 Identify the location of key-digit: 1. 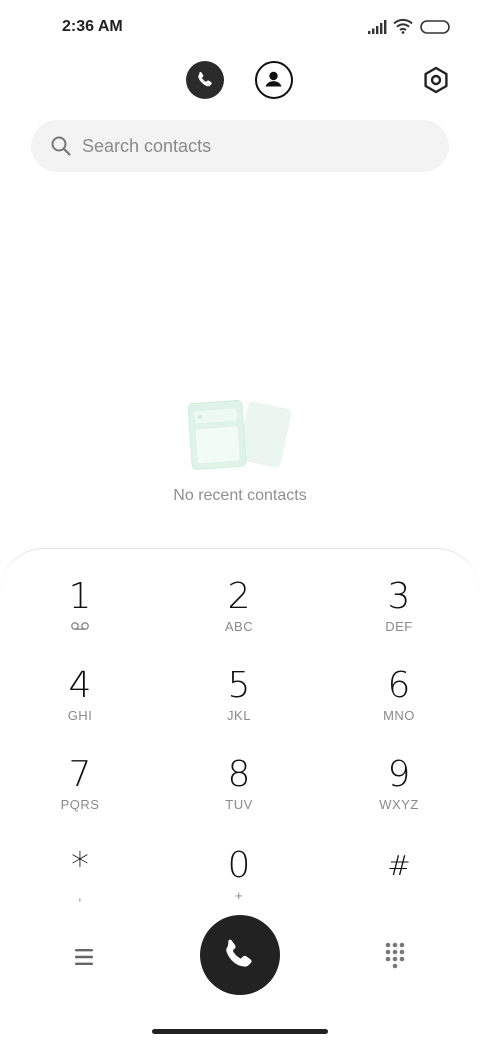
(80, 596).